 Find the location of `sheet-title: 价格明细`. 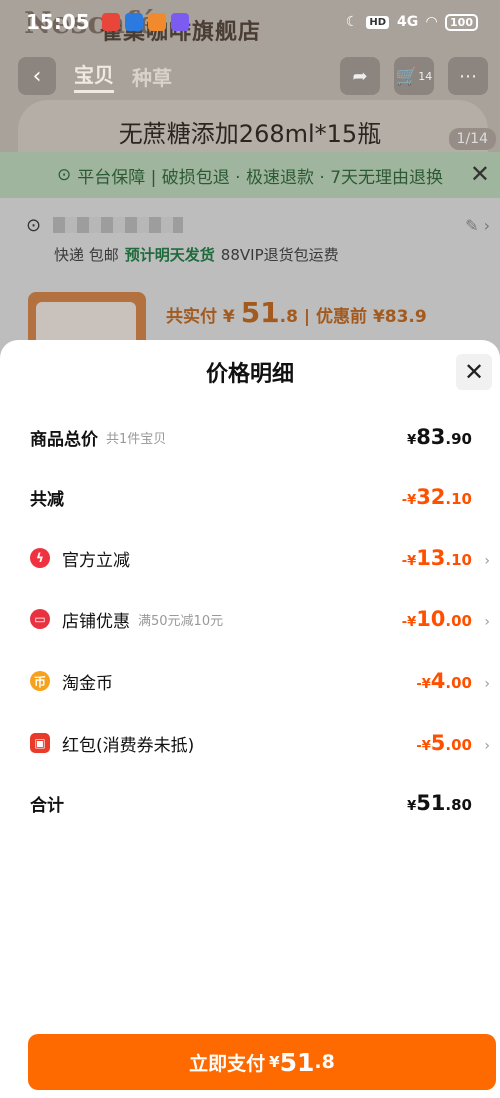

sheet-title: 价格明细 is located at coordinates (249, 374).